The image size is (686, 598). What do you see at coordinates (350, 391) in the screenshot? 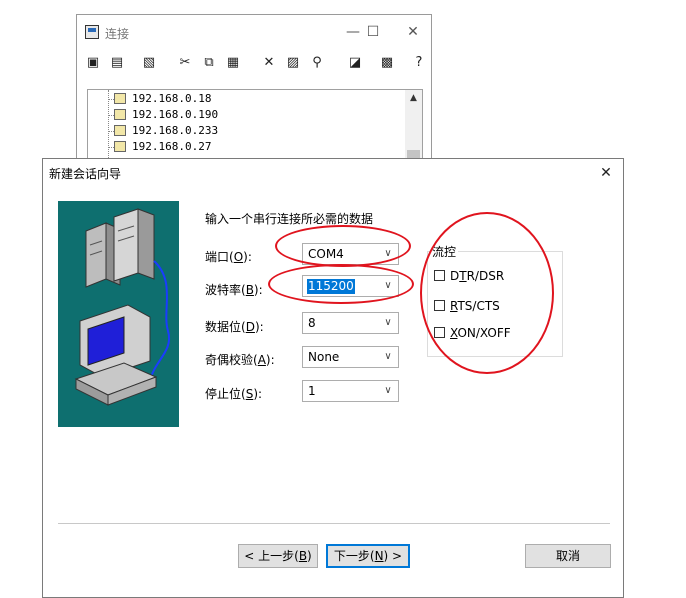
I see `stop-bits-select: 1 ∨` at bounding box center [350, 391].